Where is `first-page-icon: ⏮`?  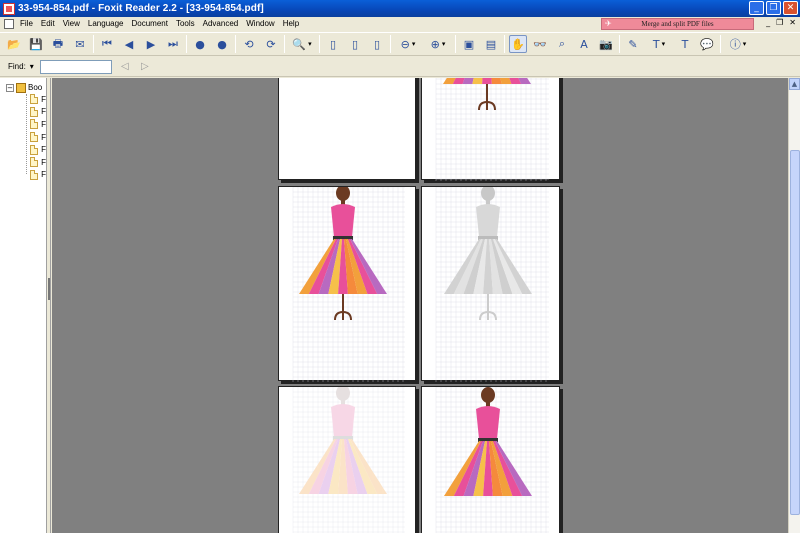 first-page-icon: ⏮ is located at coordinates (107, 44).